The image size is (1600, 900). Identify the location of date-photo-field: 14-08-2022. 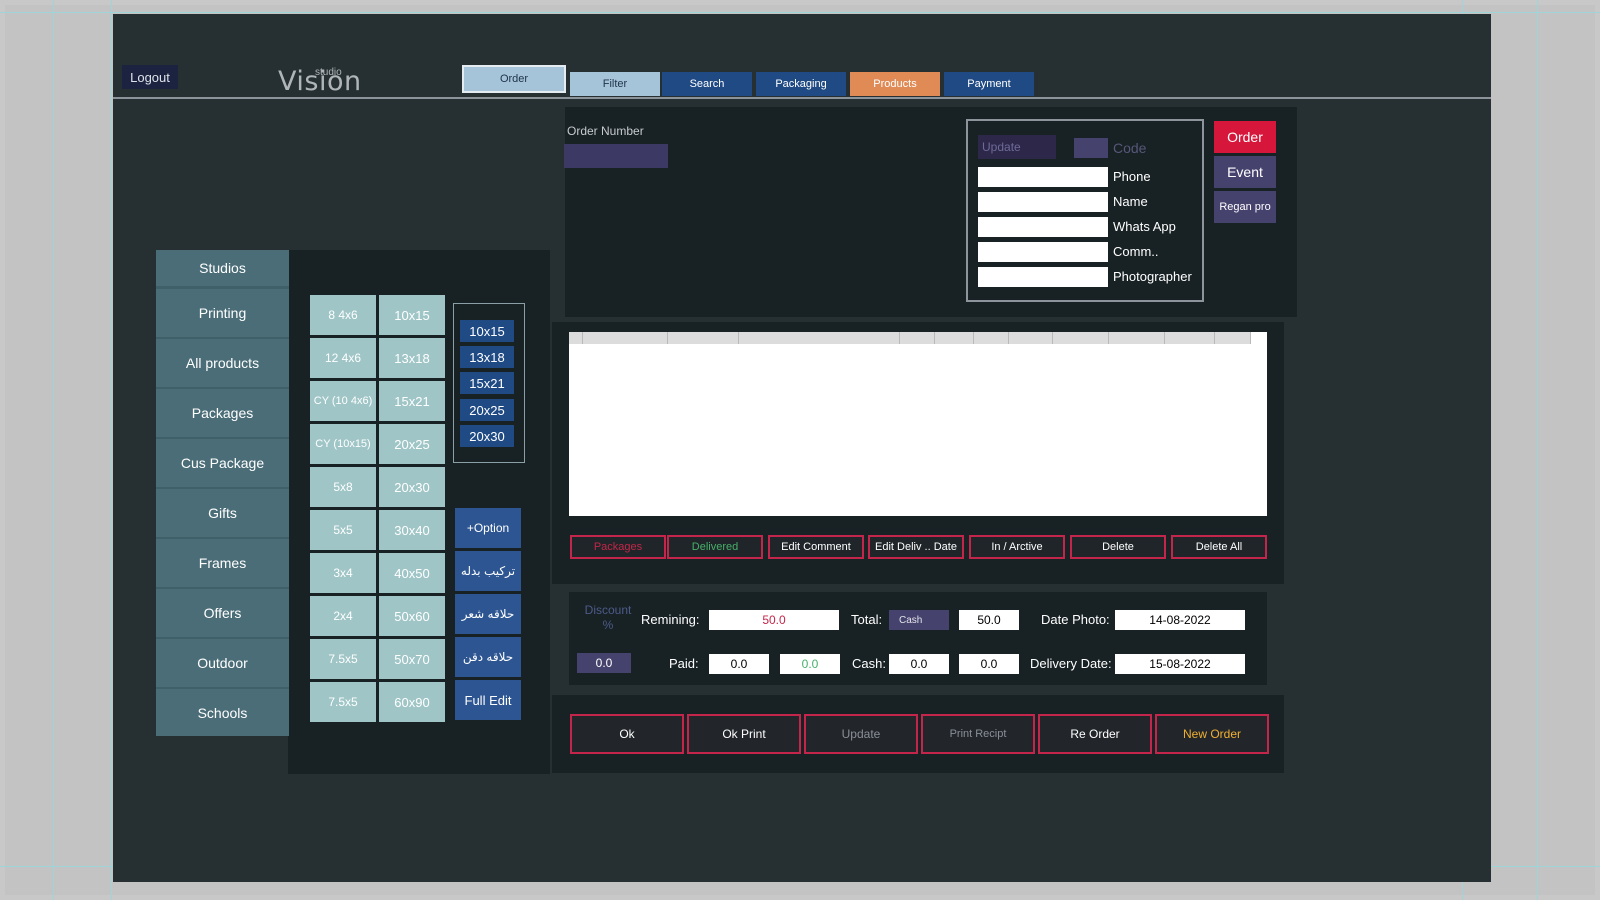
(1180, 620).